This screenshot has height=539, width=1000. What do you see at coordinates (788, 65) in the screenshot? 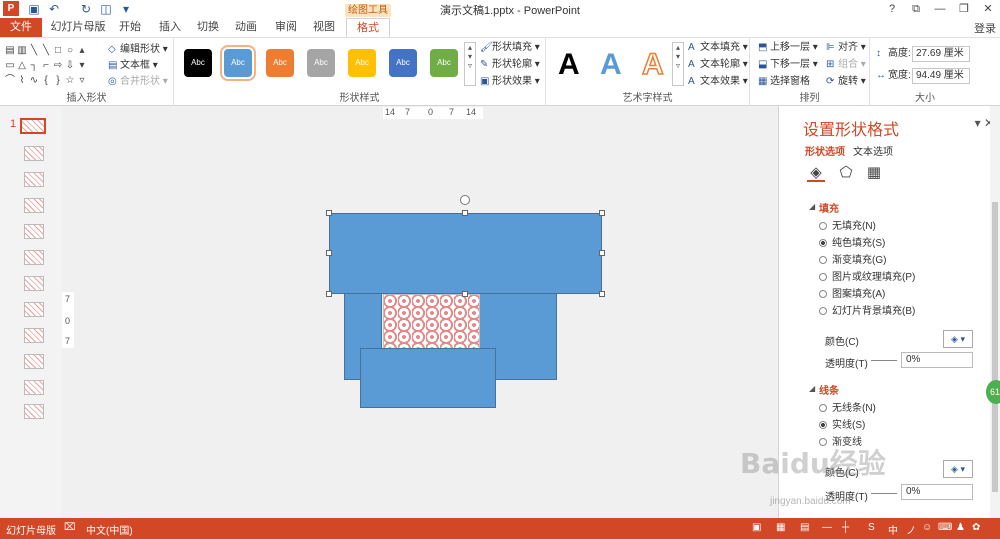
I see `send-backward-button: ⬓ 下移一层 ▾` at bounding box center [788, 65].